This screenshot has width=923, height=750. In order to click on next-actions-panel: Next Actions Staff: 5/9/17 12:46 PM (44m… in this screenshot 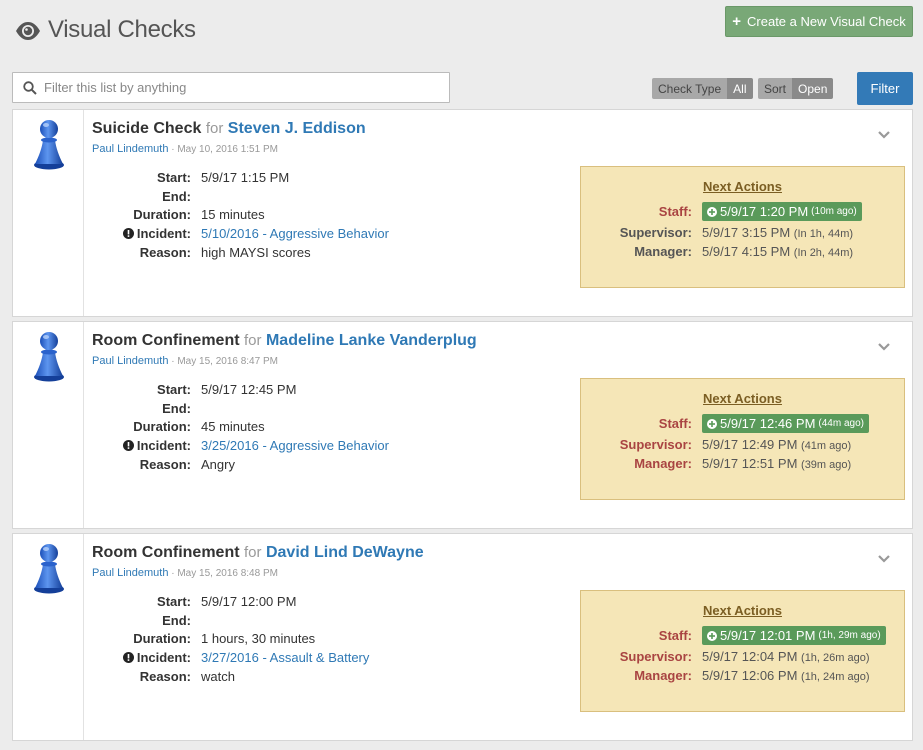, I will do `click(742, 439)`.